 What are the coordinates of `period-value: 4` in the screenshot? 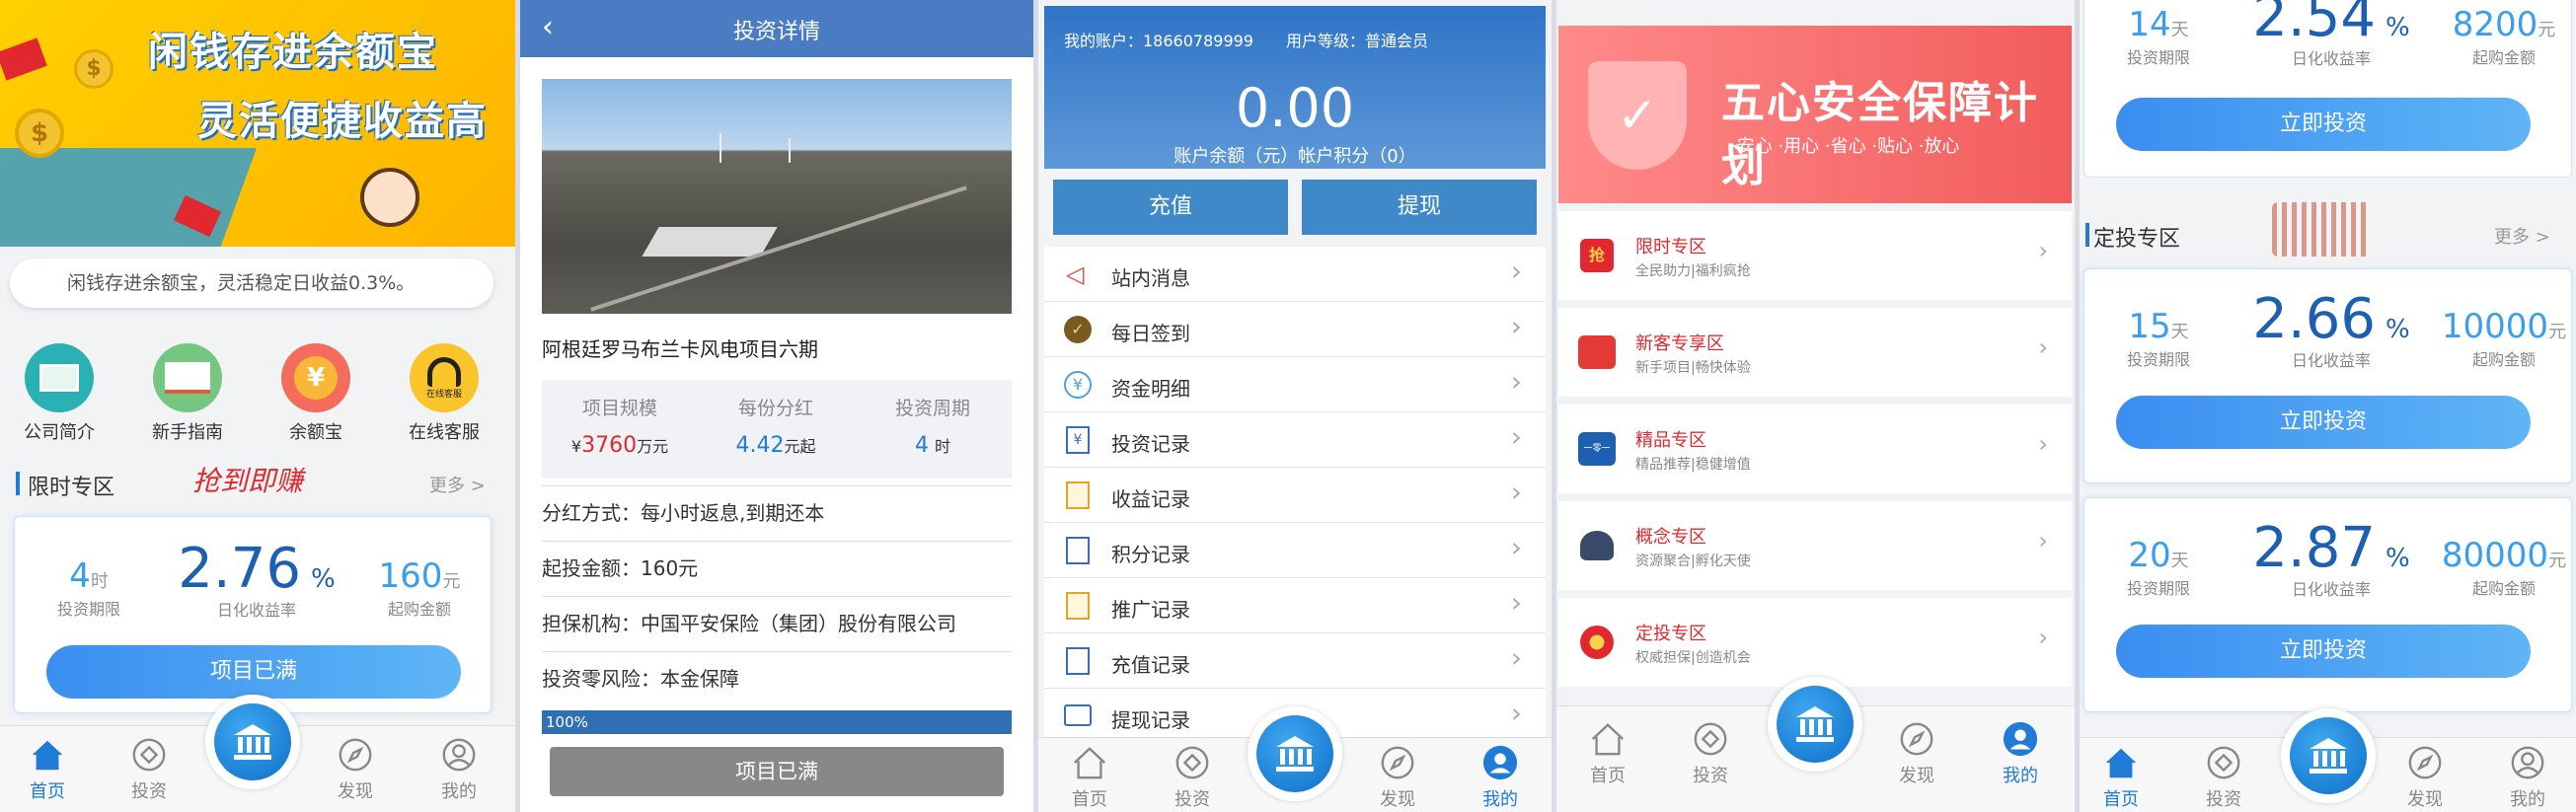 It's located at (80, 576).